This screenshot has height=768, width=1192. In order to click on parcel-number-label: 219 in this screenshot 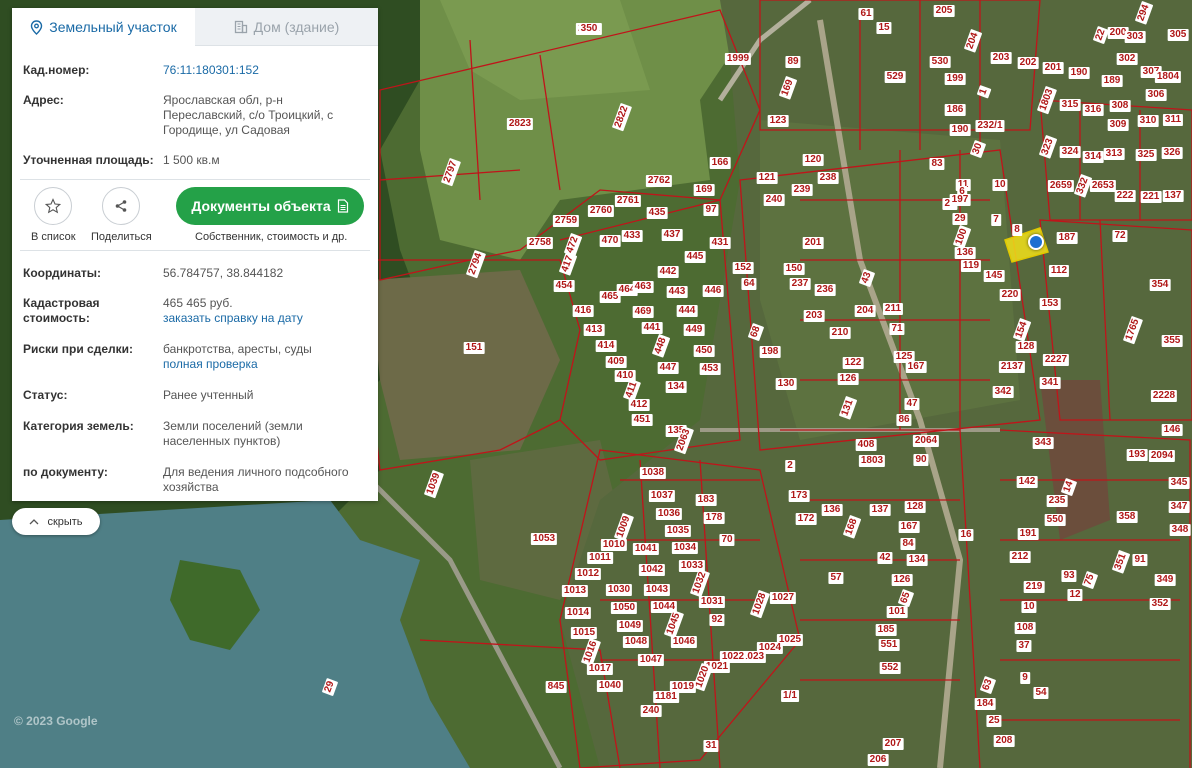, I will do `click(1034, 587)`.